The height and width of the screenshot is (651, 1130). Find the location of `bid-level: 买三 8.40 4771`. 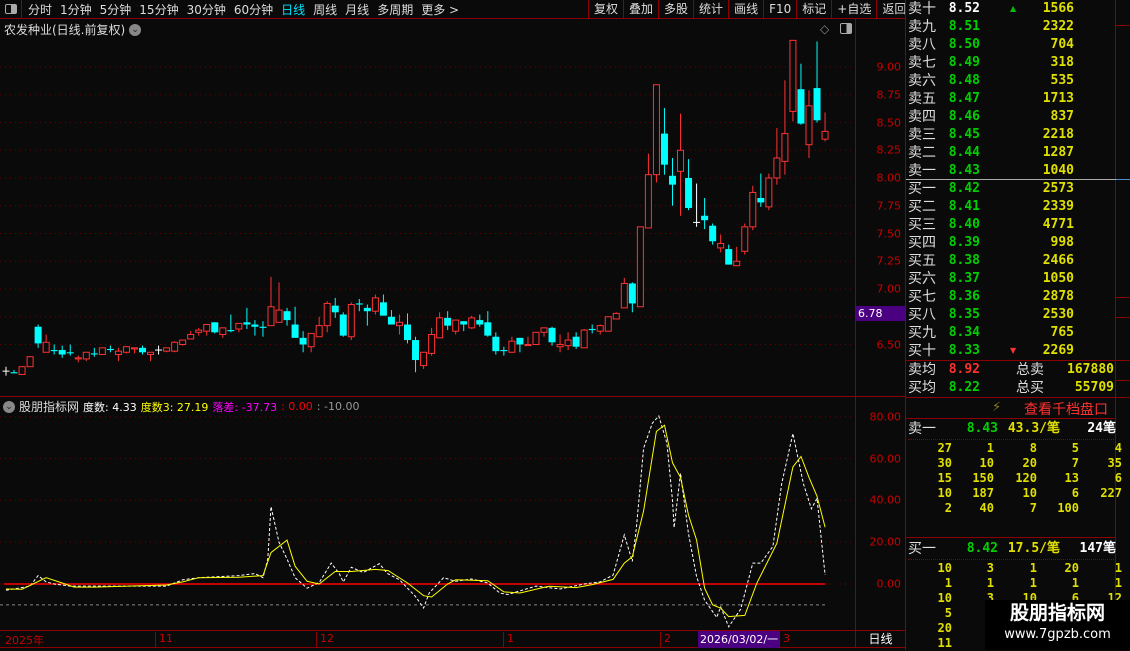

bid-level: 买三 8.40 4771 is located at coordinates (1011, 225).